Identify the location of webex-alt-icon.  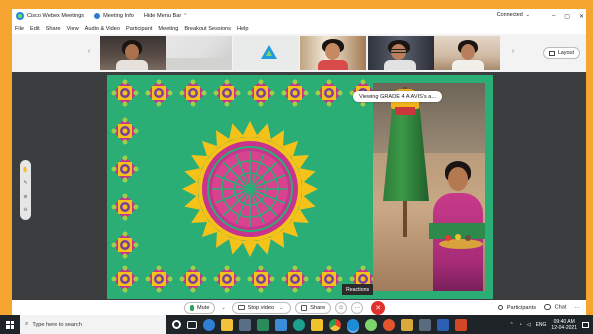
(371, 324).